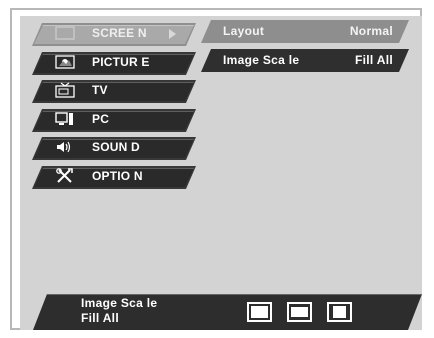  Describe the element at coordinates (305, 60) in the screenshot. I see `submenu-row-image-scale: Image Sca le Fill All` at that location.